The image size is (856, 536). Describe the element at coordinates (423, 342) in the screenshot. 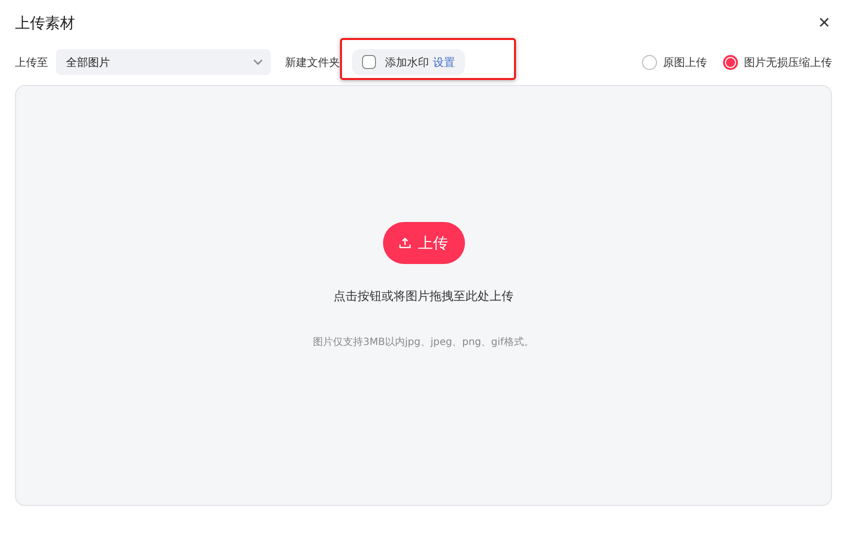

I see `format-note: 图片仅支持3MB以内jpg、jpeg、png、gif格式。` at that location.